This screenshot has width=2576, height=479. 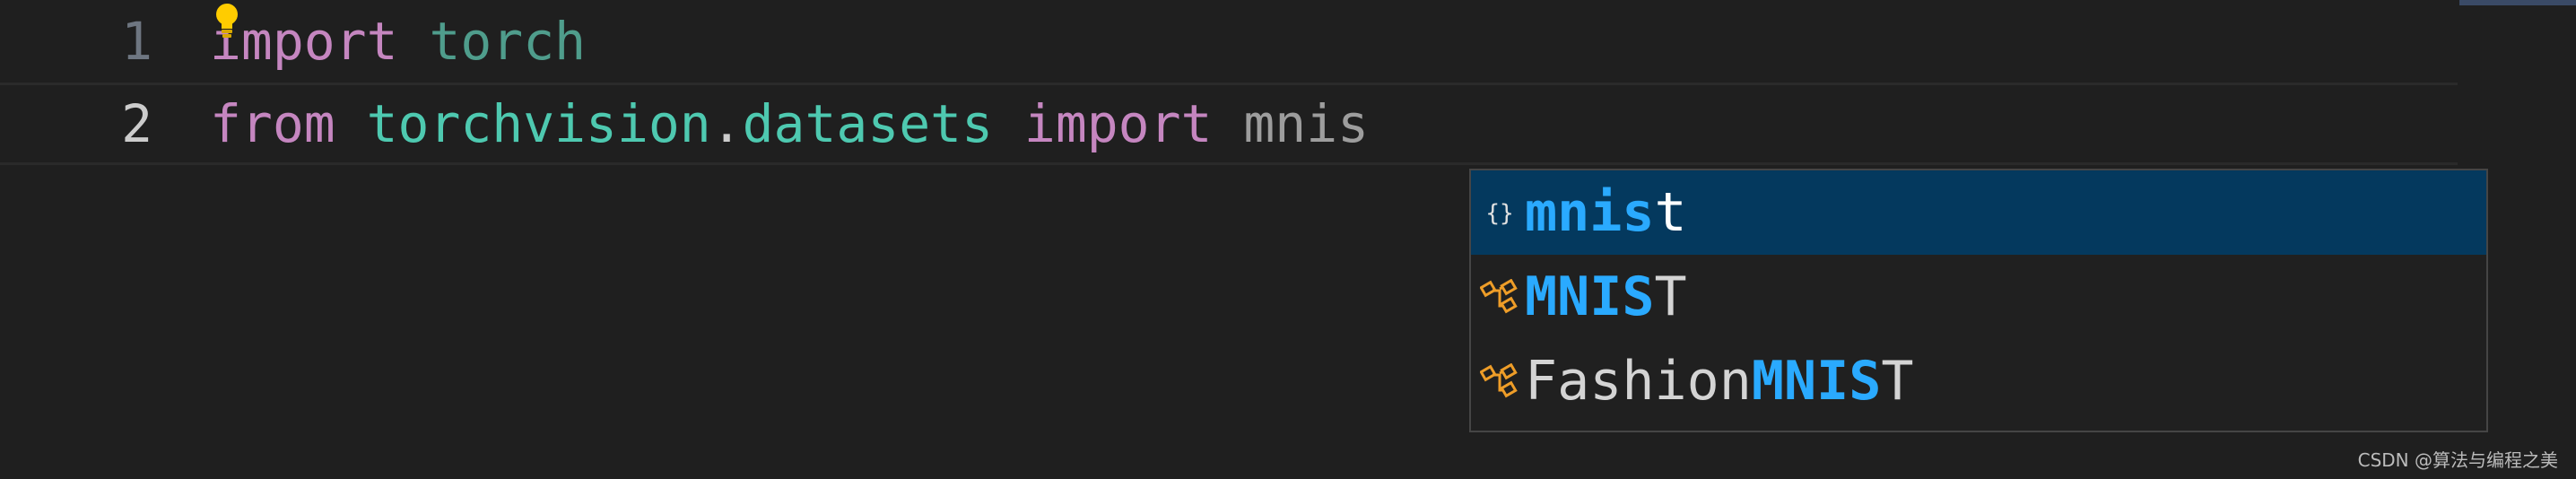 I want to click on module-icon: {}, so click(x=1499, y=212).